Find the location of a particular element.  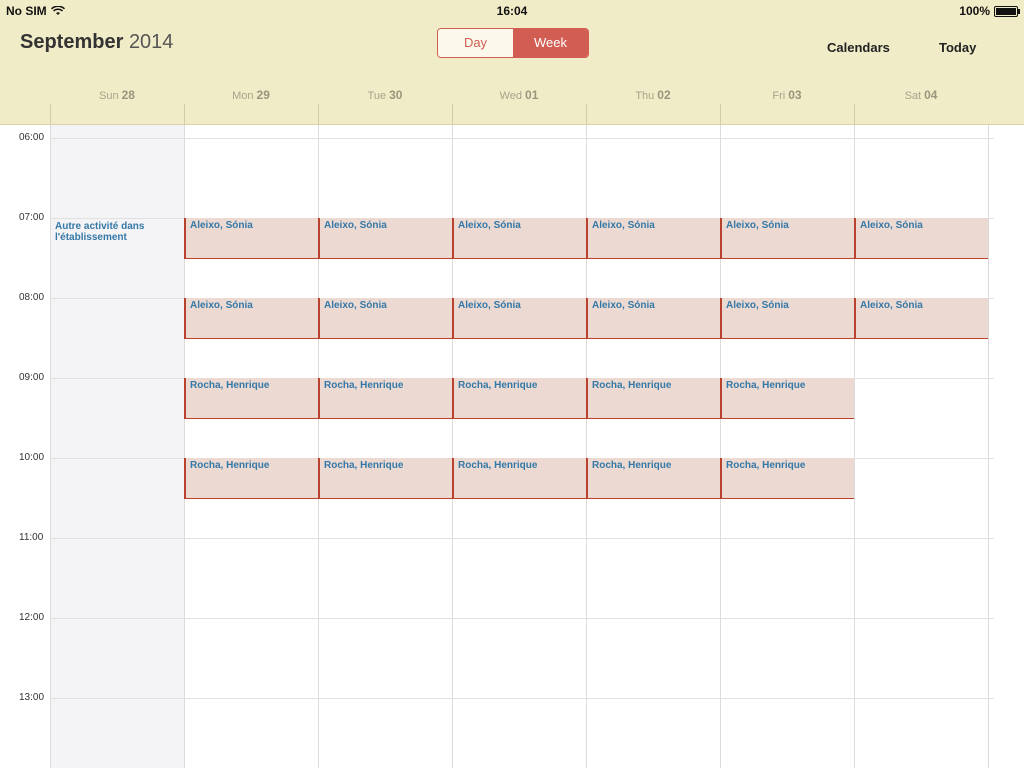

year: 2014 is located at coordinates (151, 42).